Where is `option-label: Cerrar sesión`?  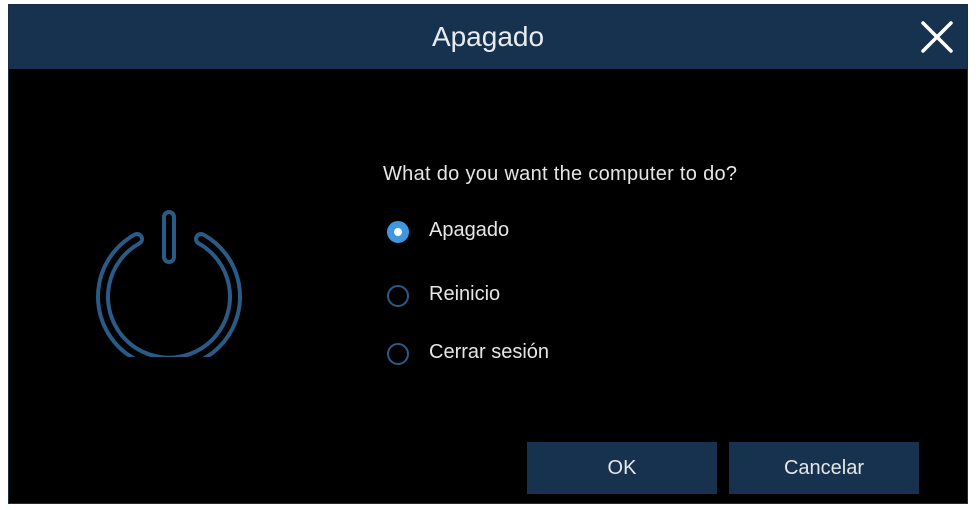
option-label: Cerrar sesión is located at coordinates (489, 352).